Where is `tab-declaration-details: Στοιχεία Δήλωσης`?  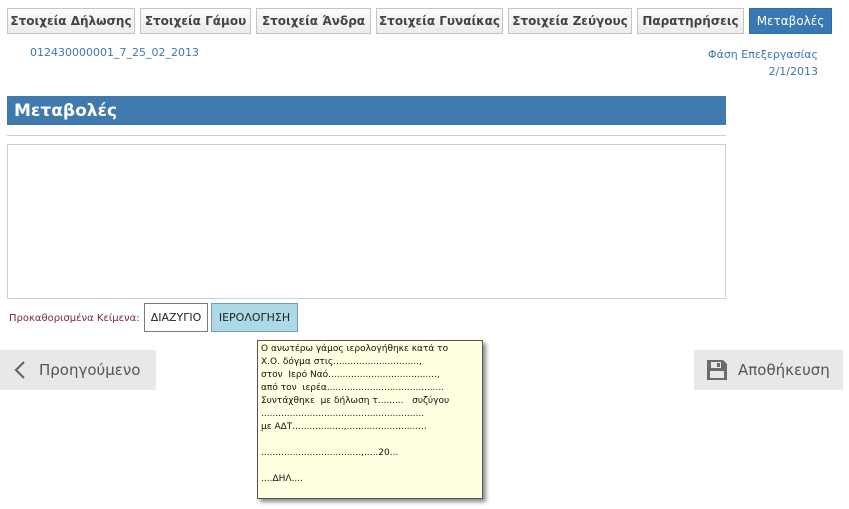
tab-declaration-details: Στοιχεία Δήλωσης is located at coordinates (71, 21).